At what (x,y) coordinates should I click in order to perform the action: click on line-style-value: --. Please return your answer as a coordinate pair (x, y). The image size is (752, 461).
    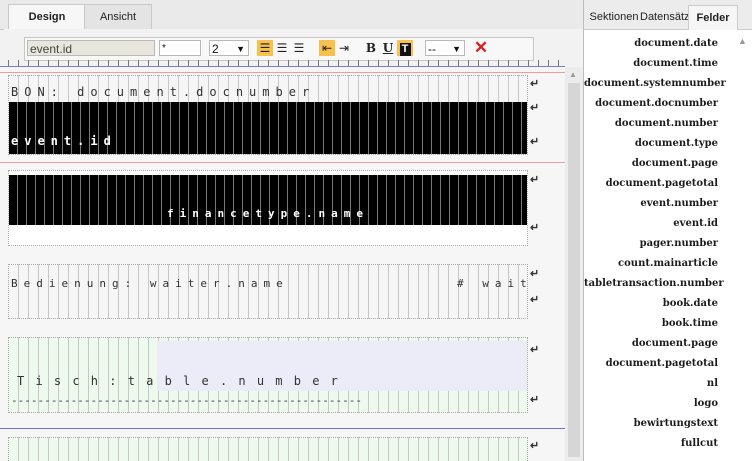
    Looking at the image, I should click on (432, 49).